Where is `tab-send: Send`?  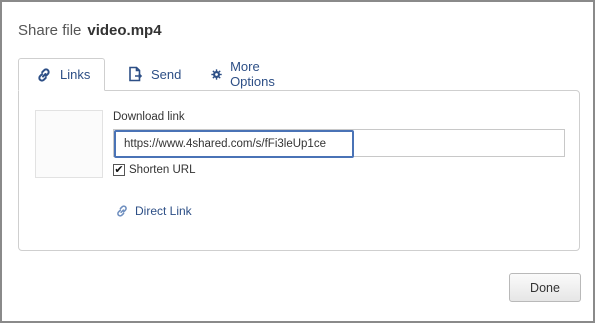 tab-send: Send is located at coordinates (151, 74).